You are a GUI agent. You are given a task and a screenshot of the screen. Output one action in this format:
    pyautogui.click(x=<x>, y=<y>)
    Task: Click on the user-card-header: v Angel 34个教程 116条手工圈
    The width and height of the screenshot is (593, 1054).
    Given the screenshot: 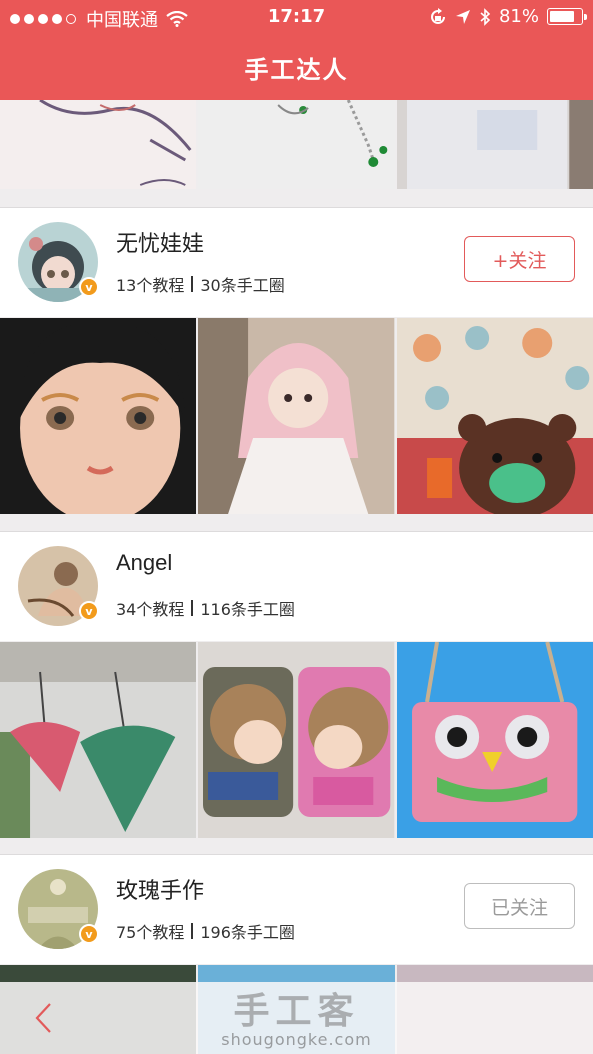 What is the action you would take?
    pyautogui.click(x=296, y=586)
    